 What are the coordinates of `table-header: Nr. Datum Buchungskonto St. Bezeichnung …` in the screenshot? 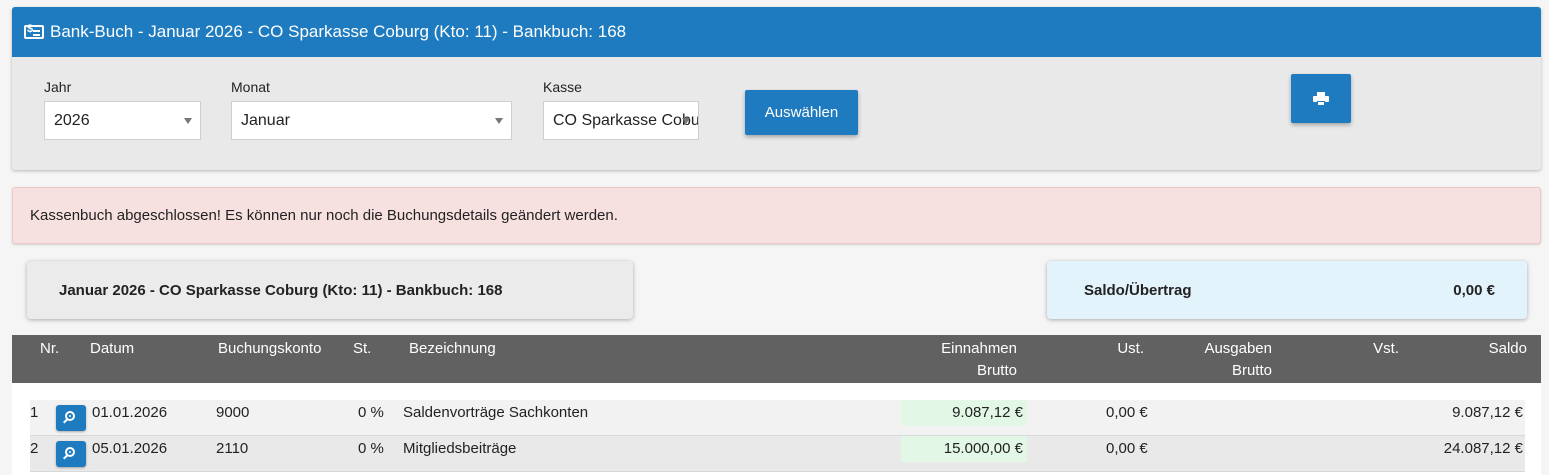 It's located at (776, 359).